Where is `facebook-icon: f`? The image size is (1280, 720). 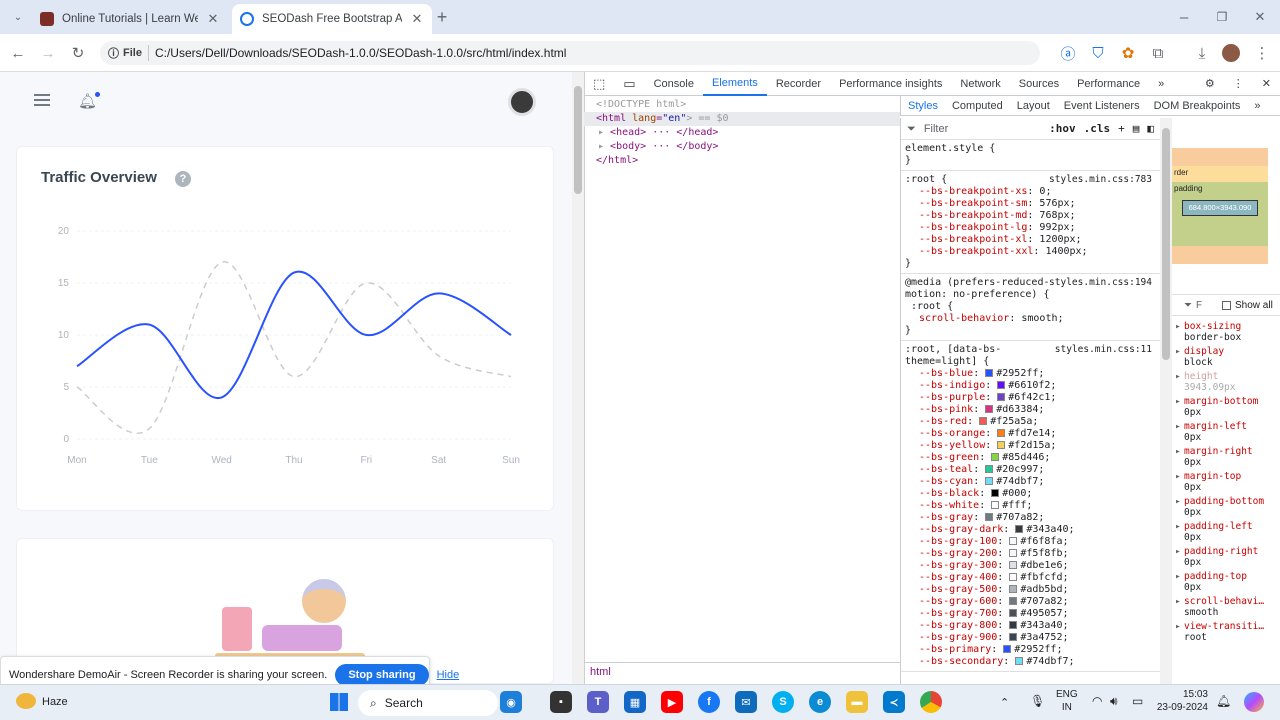 facebook-icon: f is located at coordinates (709, 702).